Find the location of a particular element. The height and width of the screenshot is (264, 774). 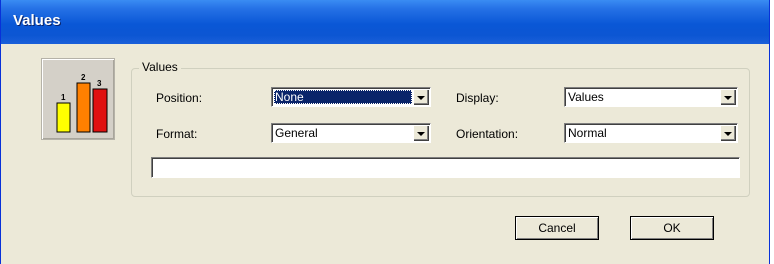

format-label: Format: is located at coordinates (177, 134).